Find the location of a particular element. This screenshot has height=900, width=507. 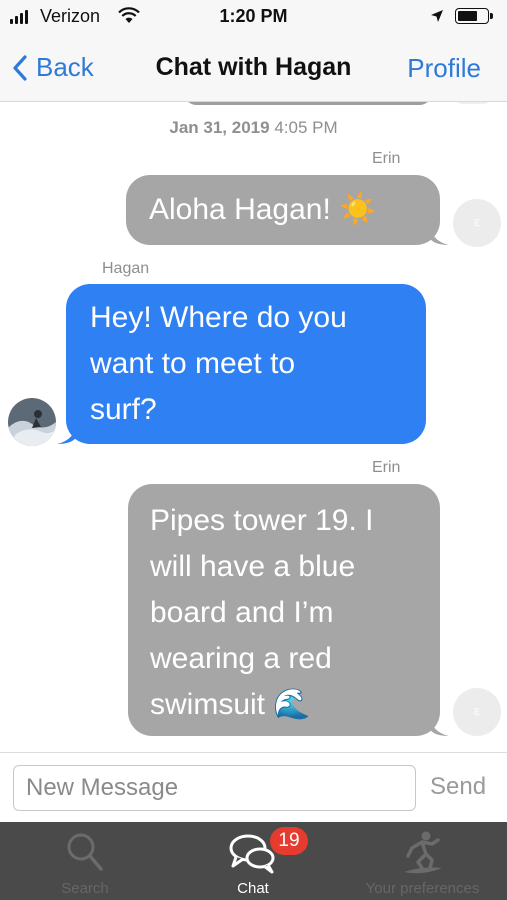

message-text-line: Hey! Where do you is located at coordinates (218, 317).